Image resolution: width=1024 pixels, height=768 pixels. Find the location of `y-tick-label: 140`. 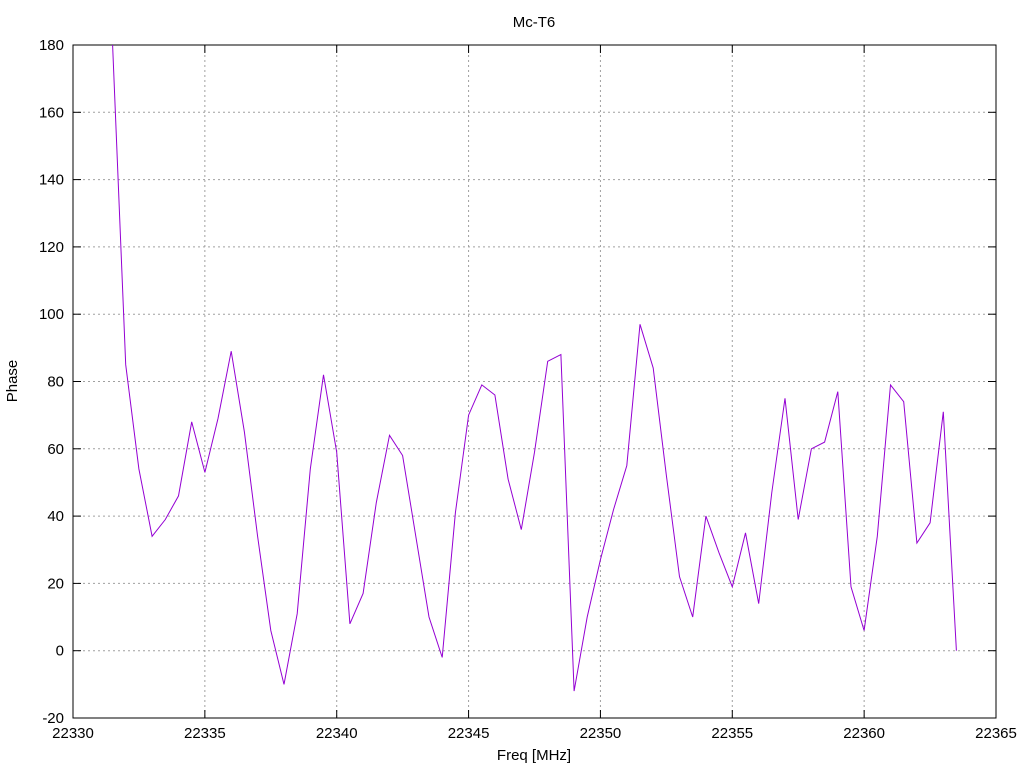

y-tick-label: 140 is located at coordinates (51, 180).